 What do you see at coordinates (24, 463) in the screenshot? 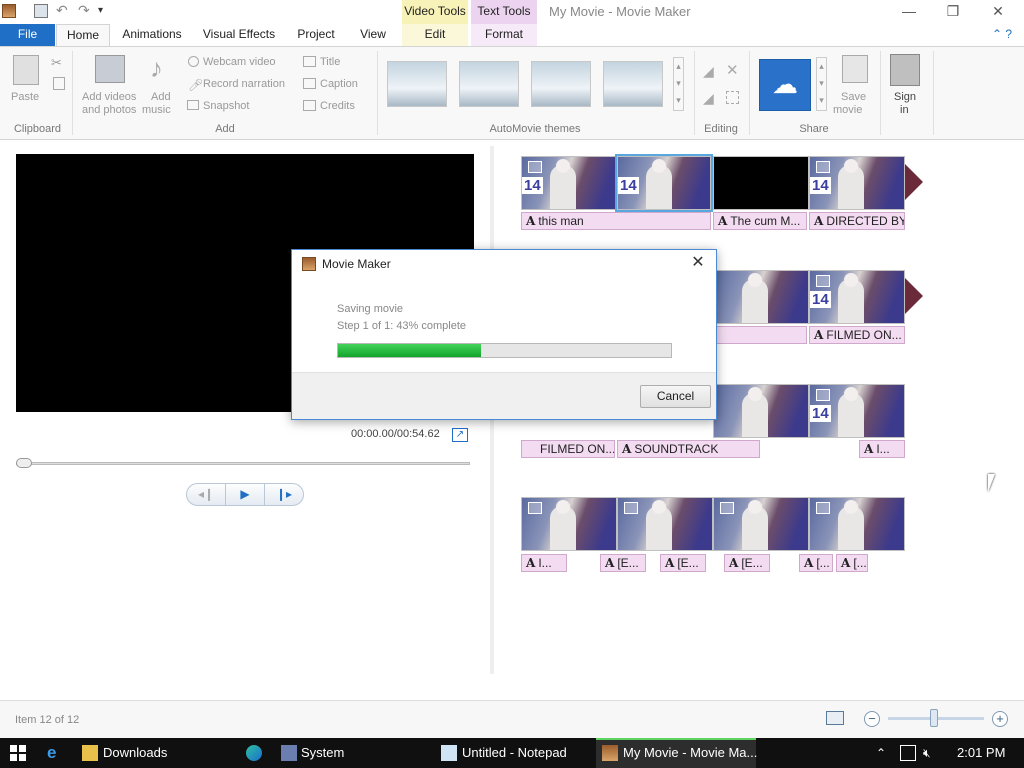
I see `seek-thumb` at bounding box center [24, 463].